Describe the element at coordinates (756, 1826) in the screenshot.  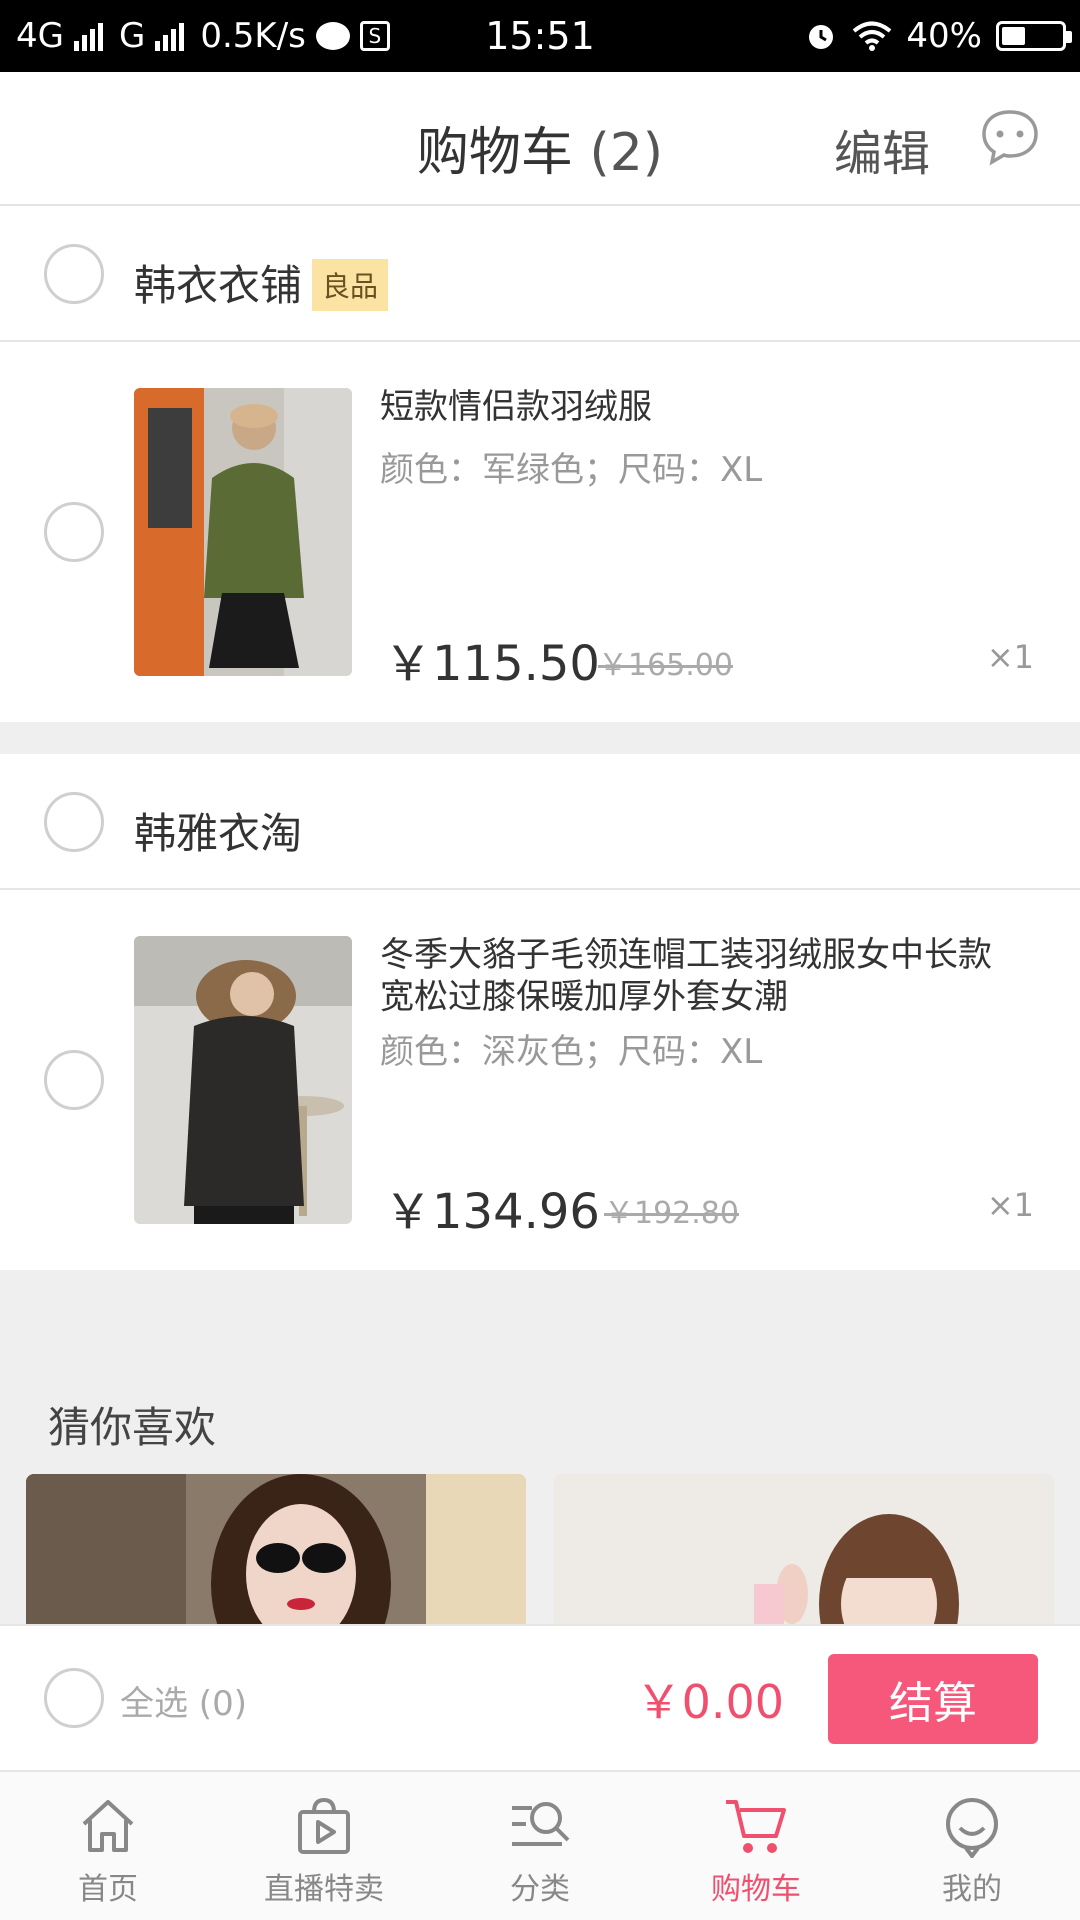
I see `cart-icon` at that location.